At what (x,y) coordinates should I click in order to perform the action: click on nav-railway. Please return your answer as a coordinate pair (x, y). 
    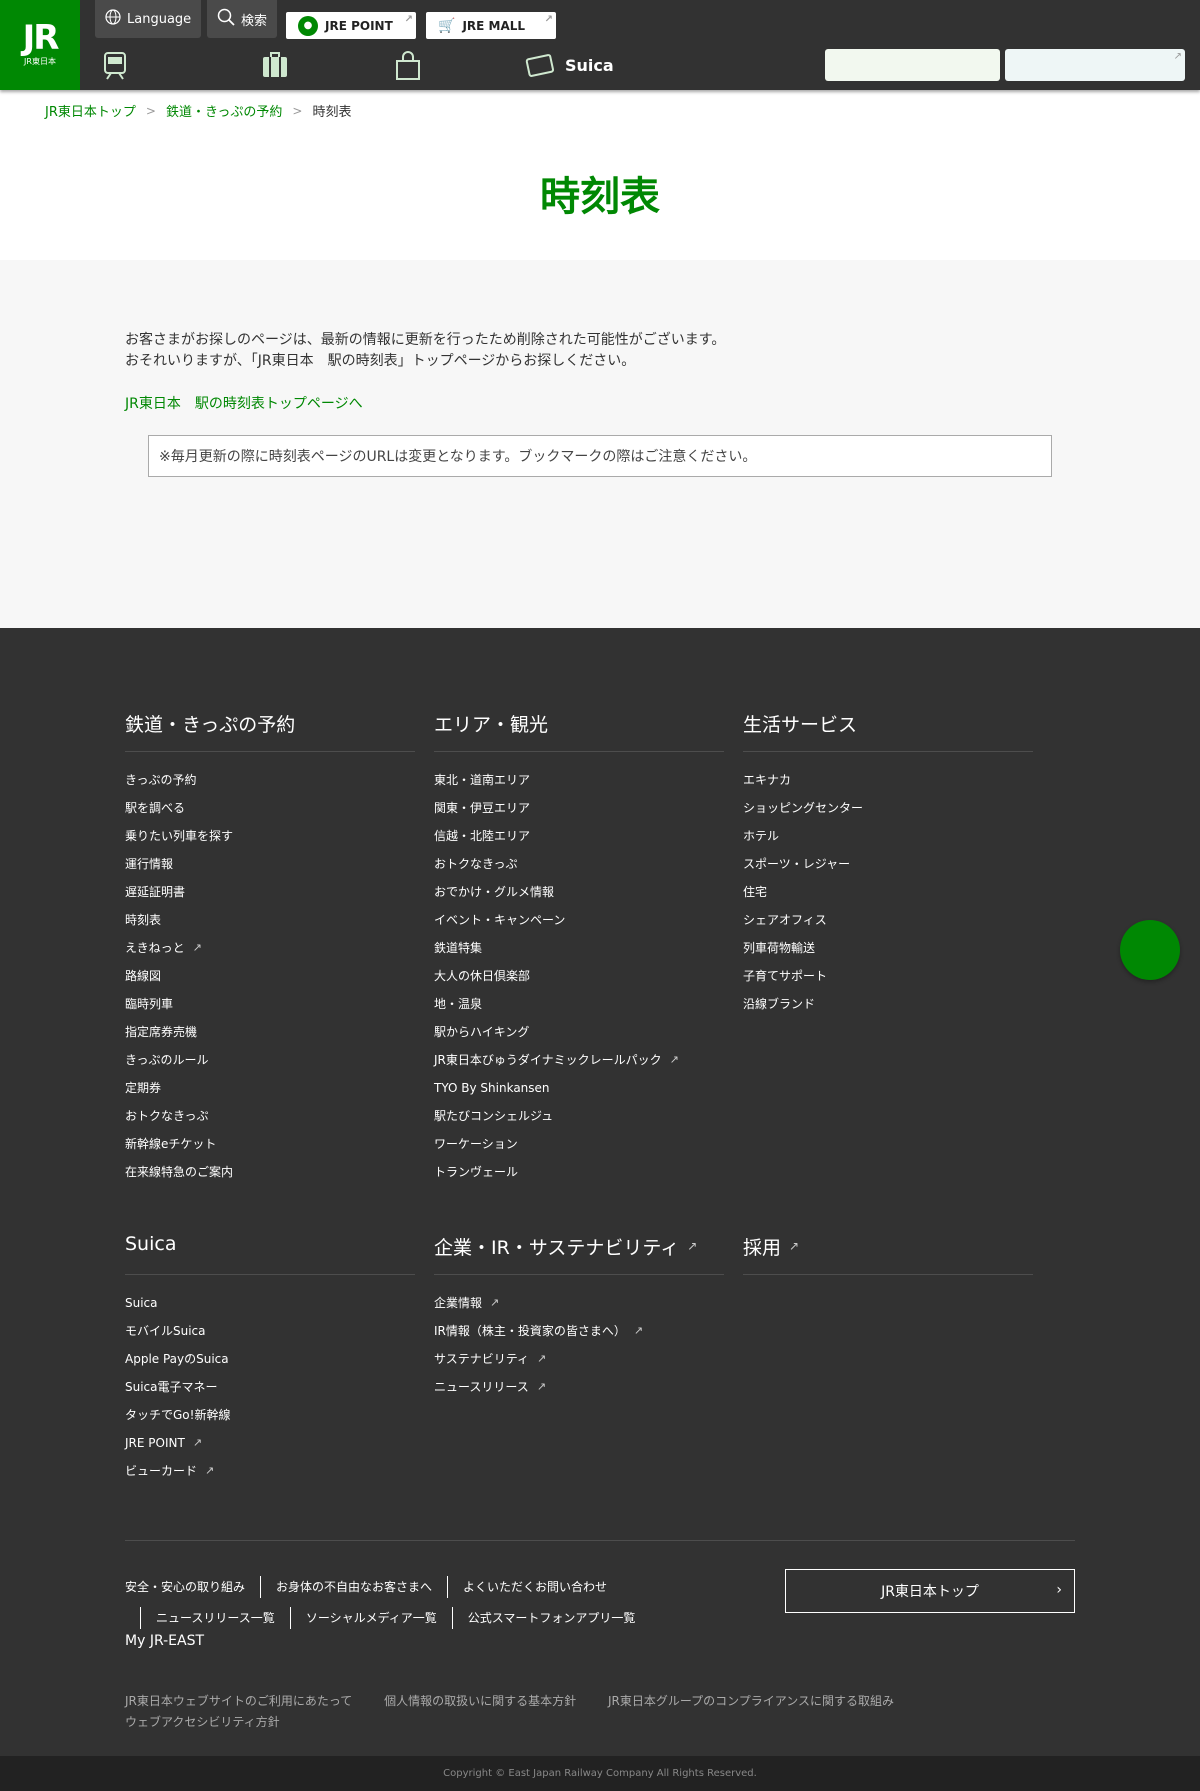
    Looking at the image, I should click on (120, 65).